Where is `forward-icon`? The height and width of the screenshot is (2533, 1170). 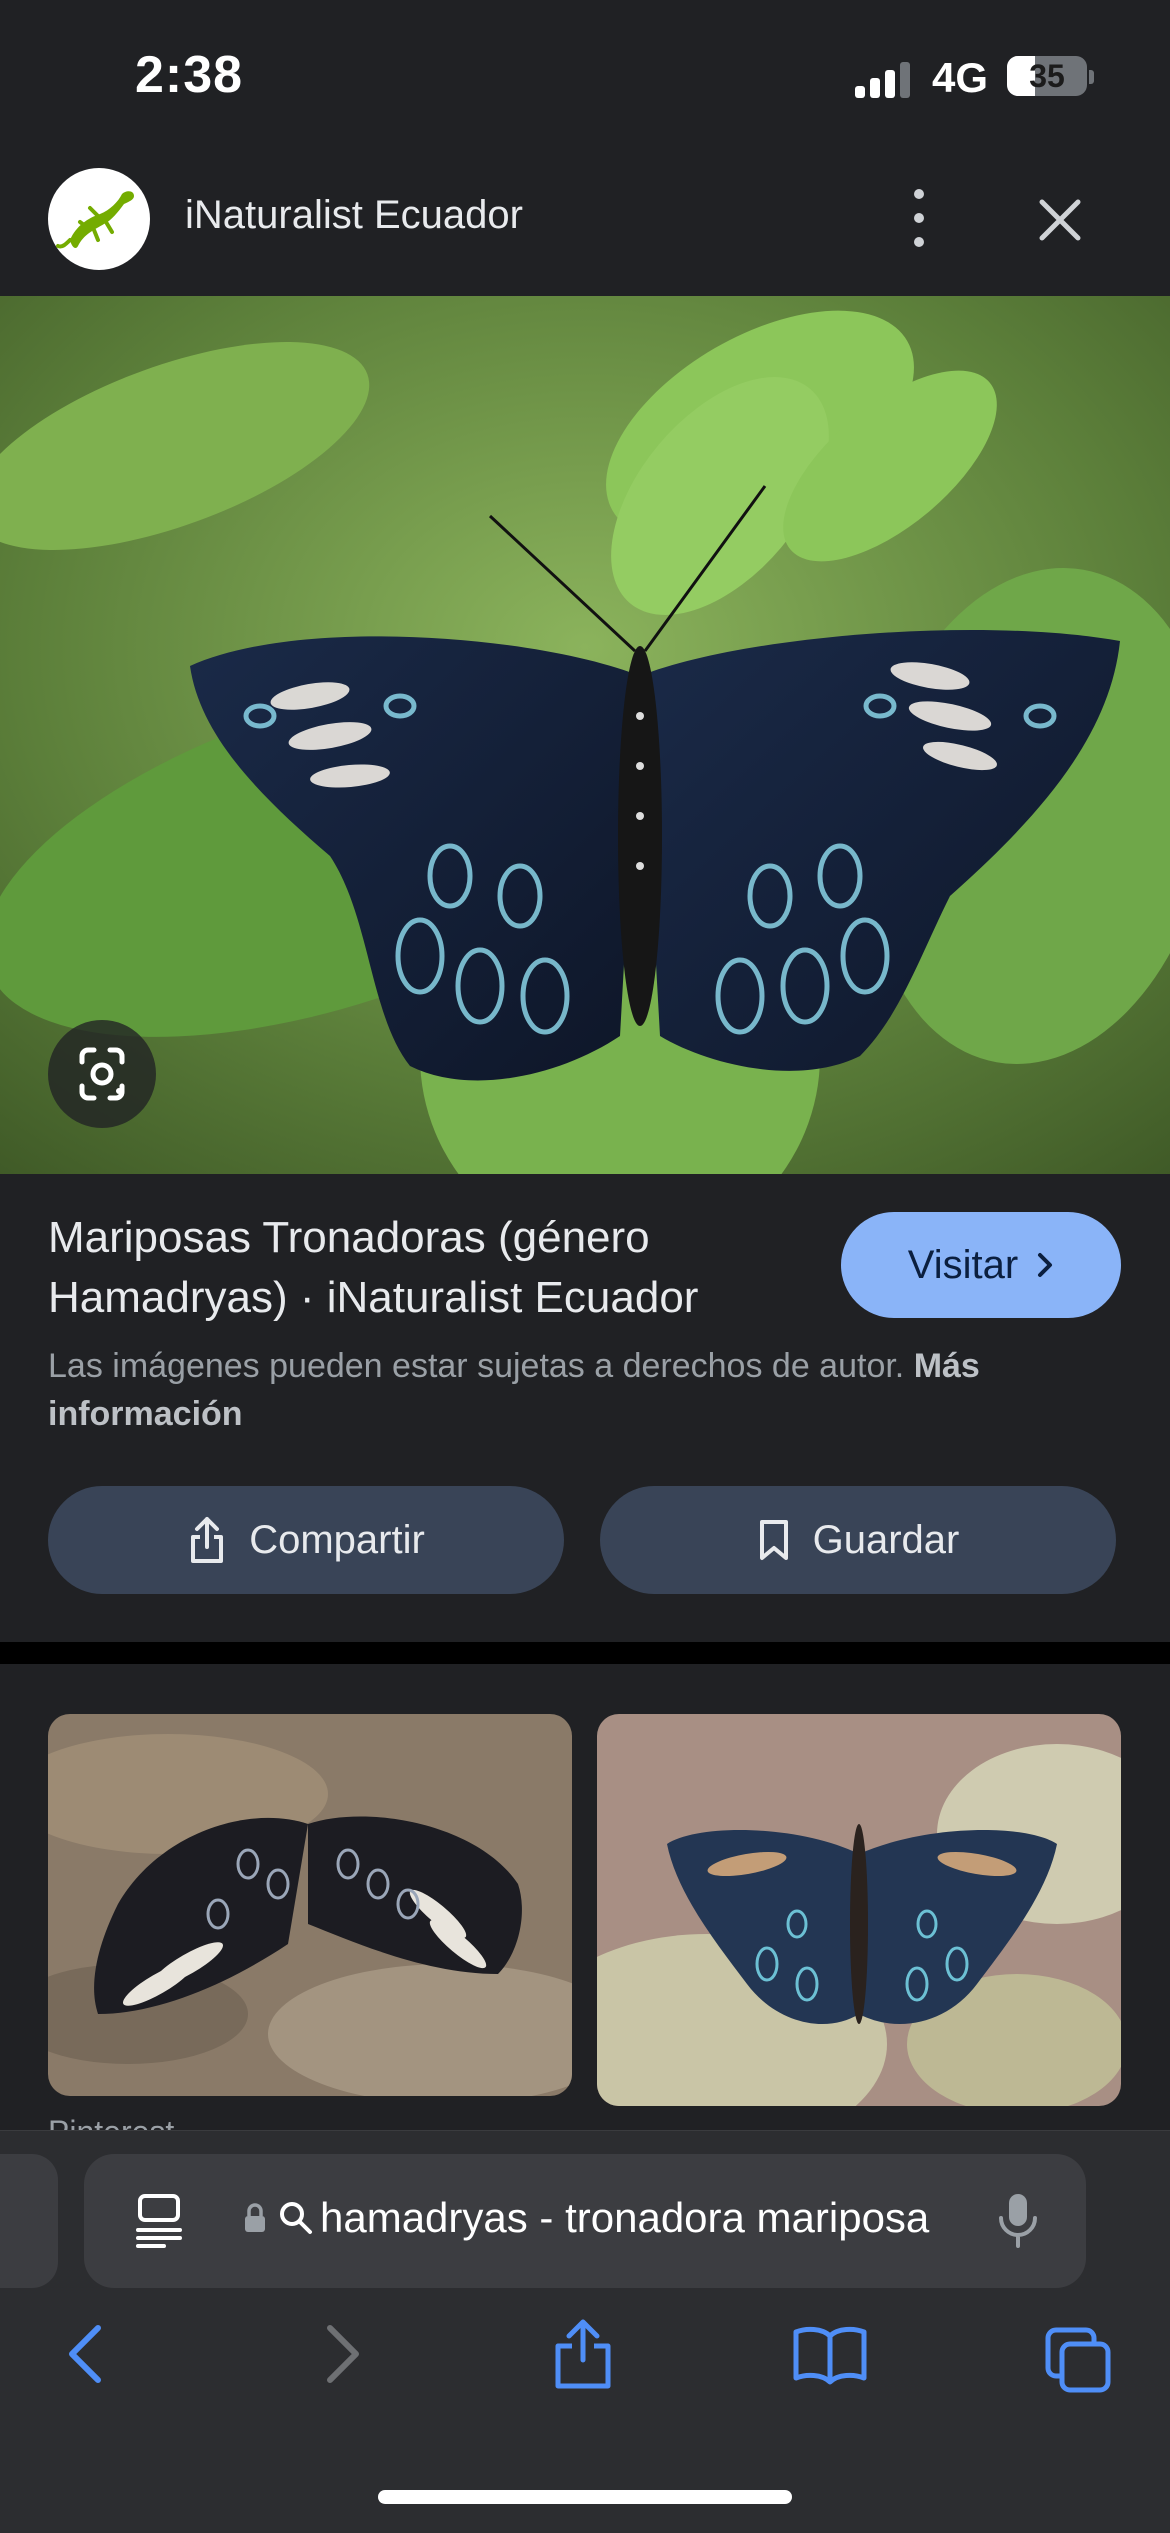 forward-icon is located at coordinates (340, 2356).